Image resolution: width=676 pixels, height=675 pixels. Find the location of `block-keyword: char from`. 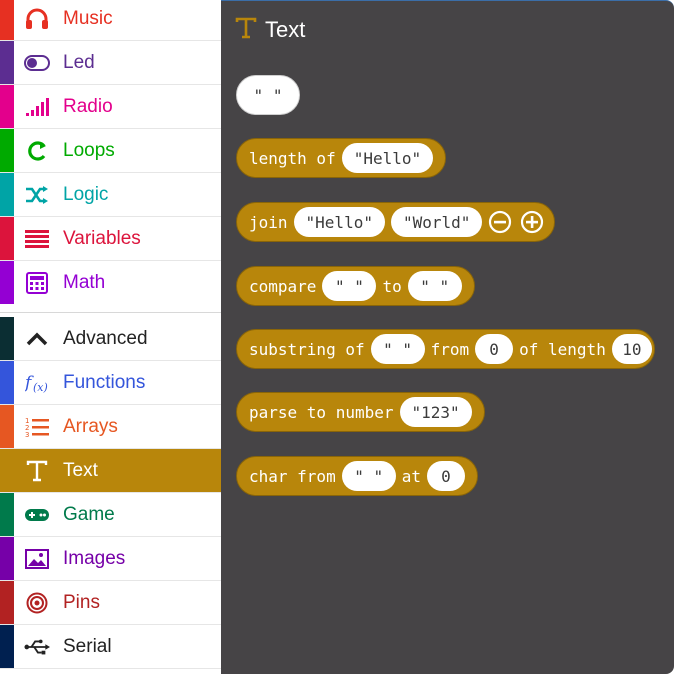

block-keyword: char from is located at coordinates (292, 476).